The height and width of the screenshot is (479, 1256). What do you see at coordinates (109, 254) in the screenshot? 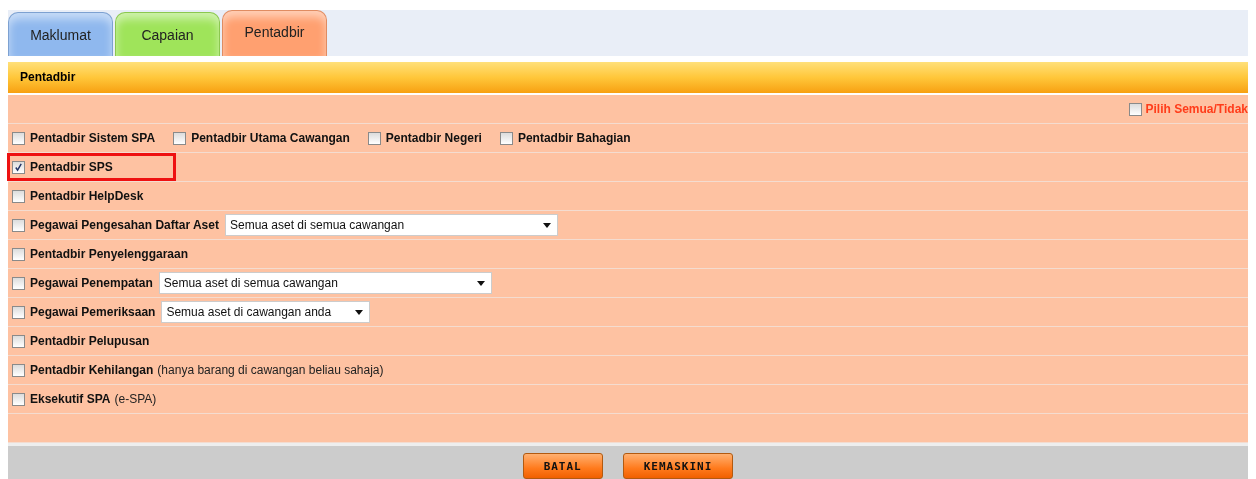
I see `checkbox-label: Pentadbir Penyelenggaraan` at bounding box center [109, 254].